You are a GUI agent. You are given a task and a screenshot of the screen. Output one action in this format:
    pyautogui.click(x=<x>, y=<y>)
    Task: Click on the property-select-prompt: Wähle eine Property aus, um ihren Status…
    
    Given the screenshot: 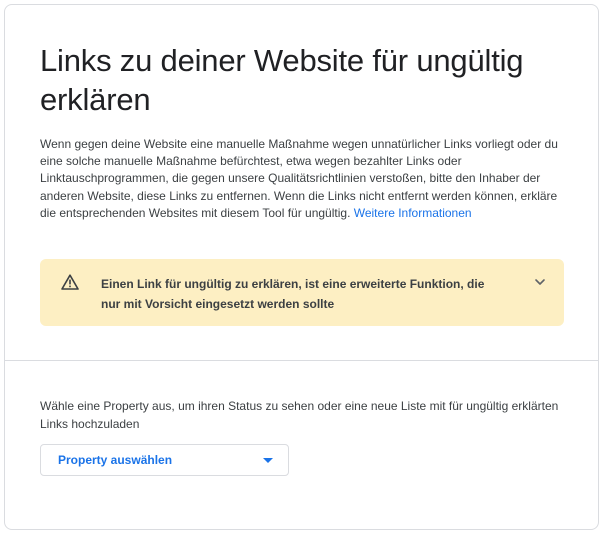 What is the action you would take?
    pyautogui.click(x=299, y=415)
    